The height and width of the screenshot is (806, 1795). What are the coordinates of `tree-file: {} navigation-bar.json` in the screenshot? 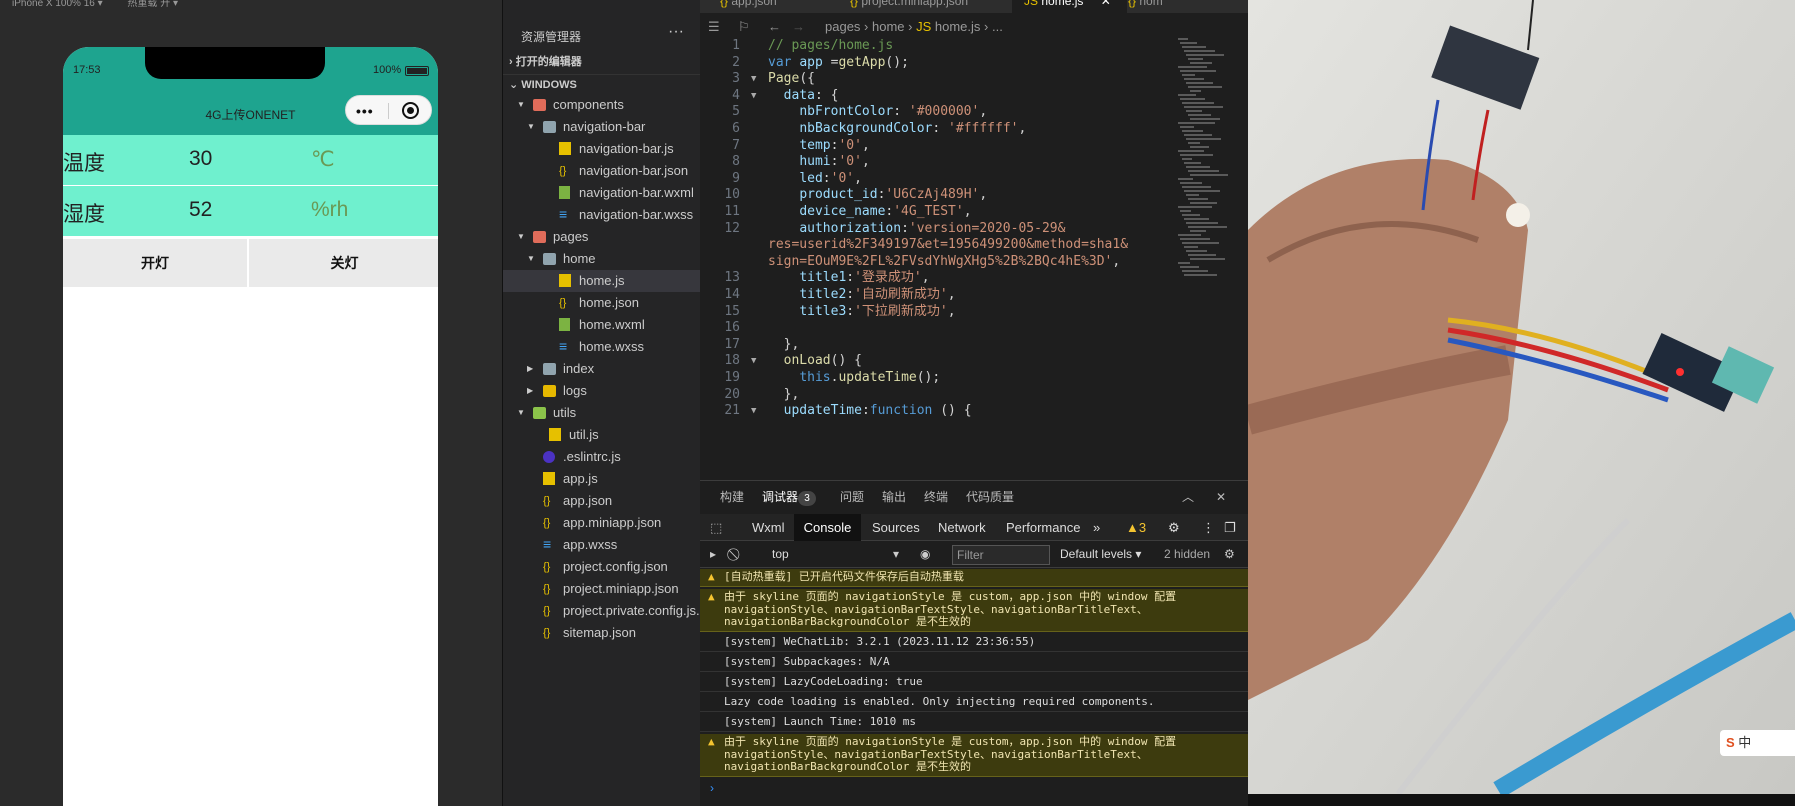 It's located at (602, 171).